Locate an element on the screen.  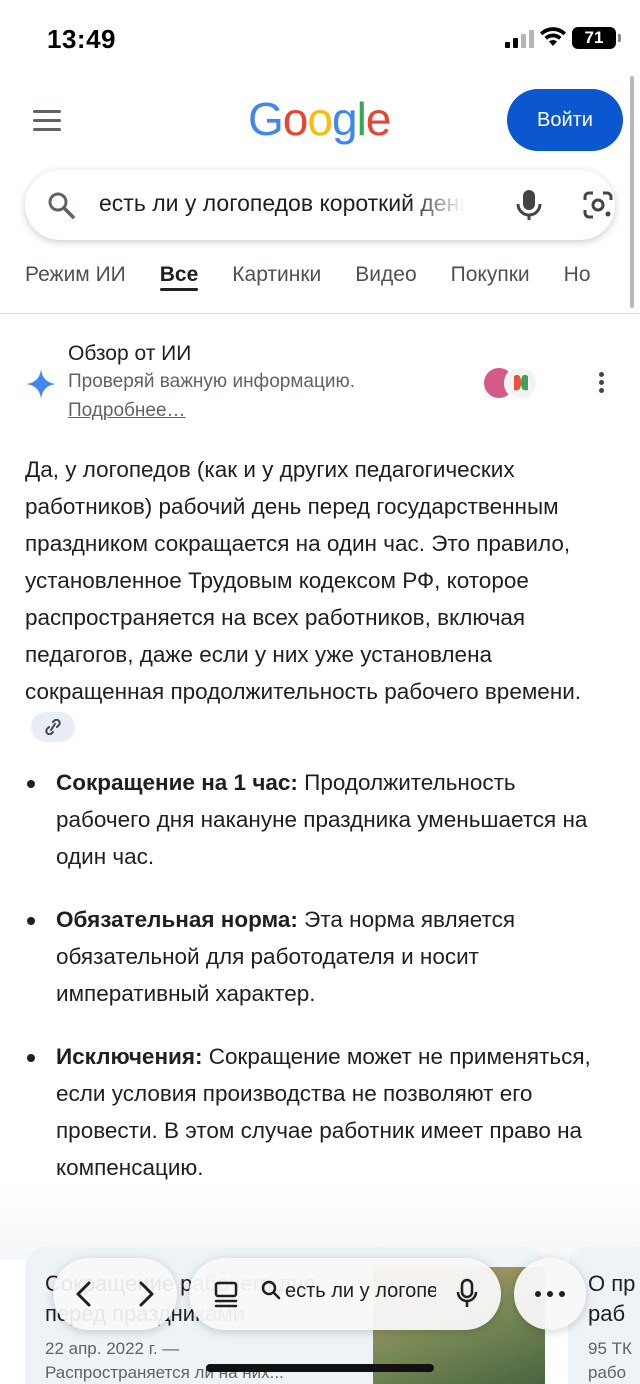
source-card-date: 95 ТК рабо is located at coordinates (610, 1360).